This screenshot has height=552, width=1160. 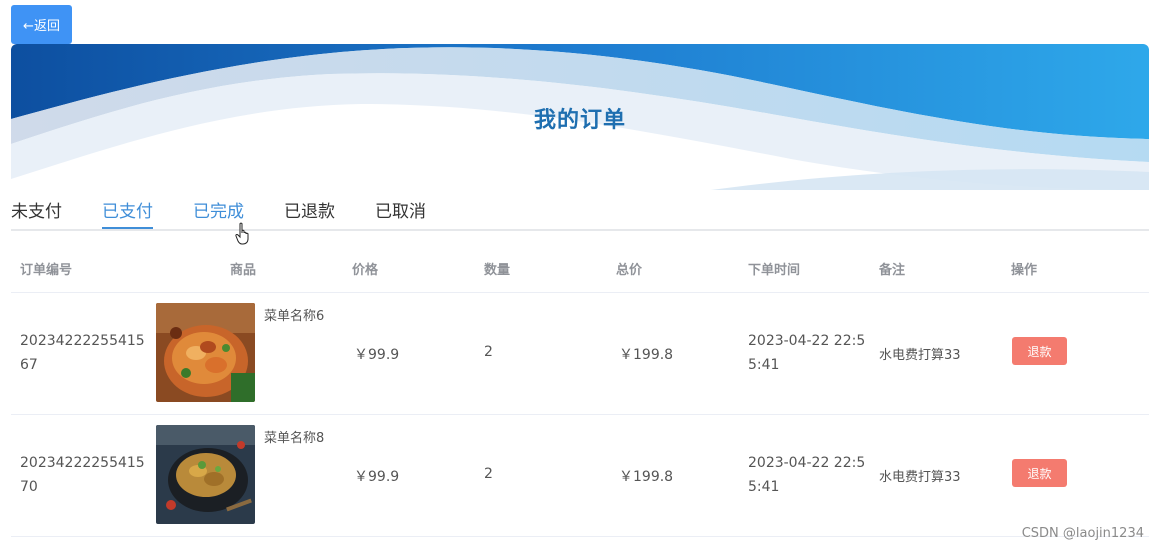 I want to click on header-action: 操作, so click(x=1024, y=270).